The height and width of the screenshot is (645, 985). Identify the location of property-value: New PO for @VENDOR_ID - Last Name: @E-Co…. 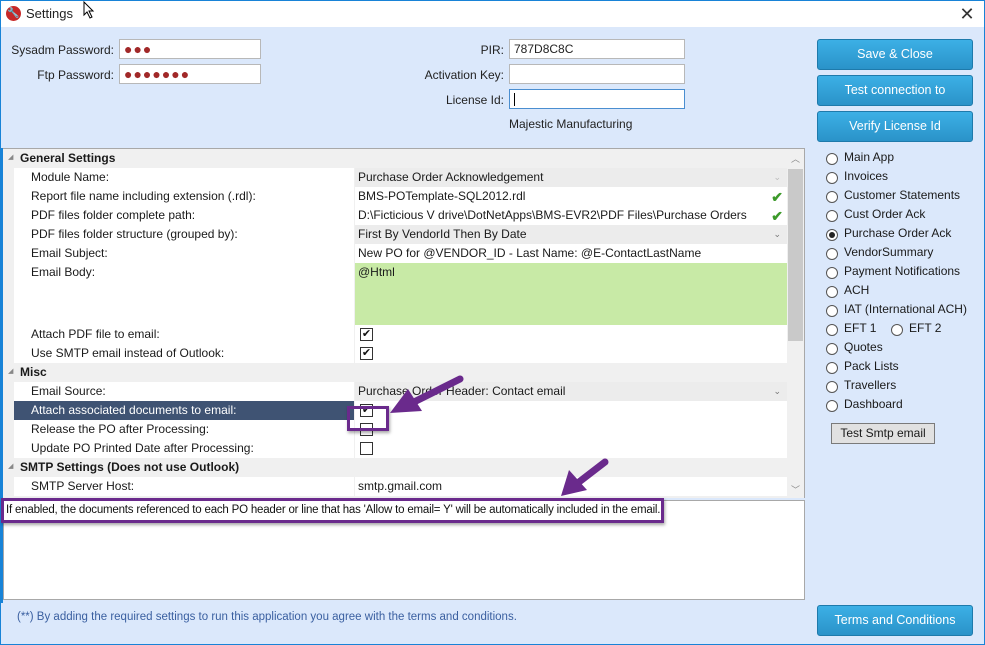
(571, 253).